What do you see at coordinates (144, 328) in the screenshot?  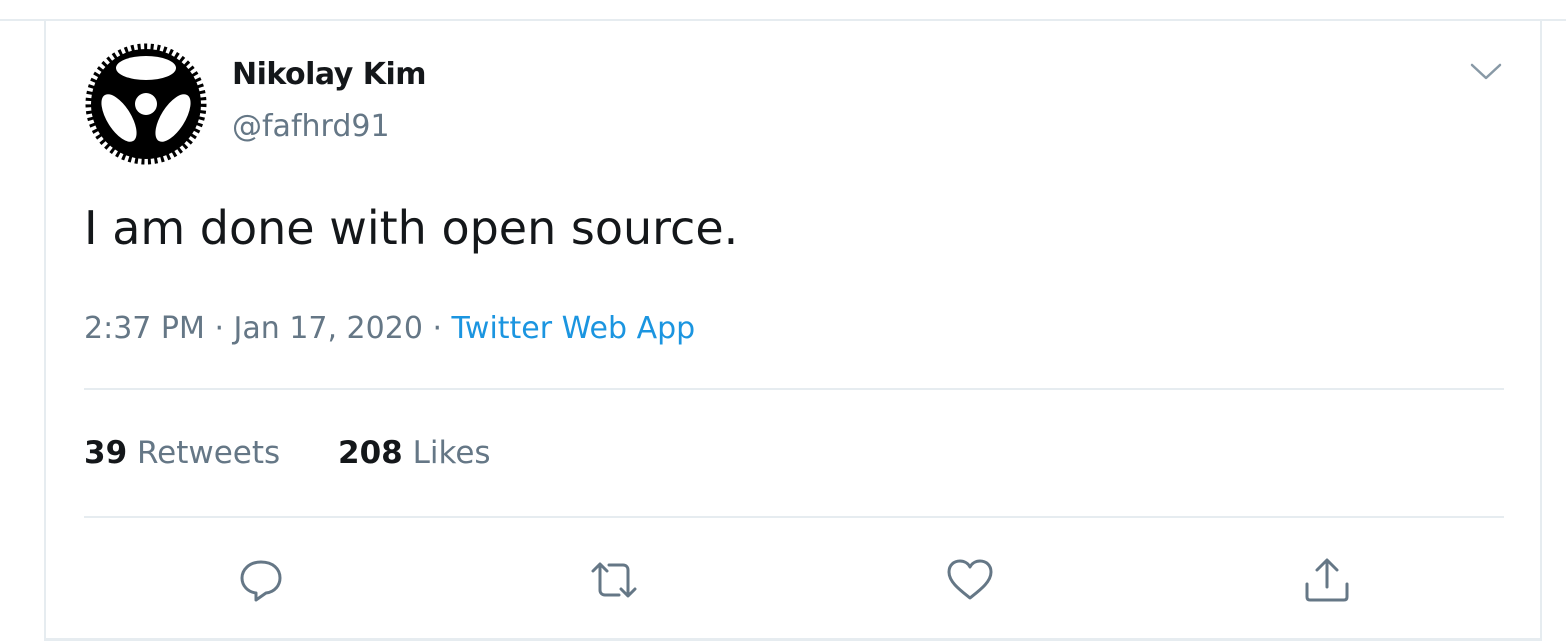 I see `tweet-time: 2:37 PM` at bounding box center [144, 328].